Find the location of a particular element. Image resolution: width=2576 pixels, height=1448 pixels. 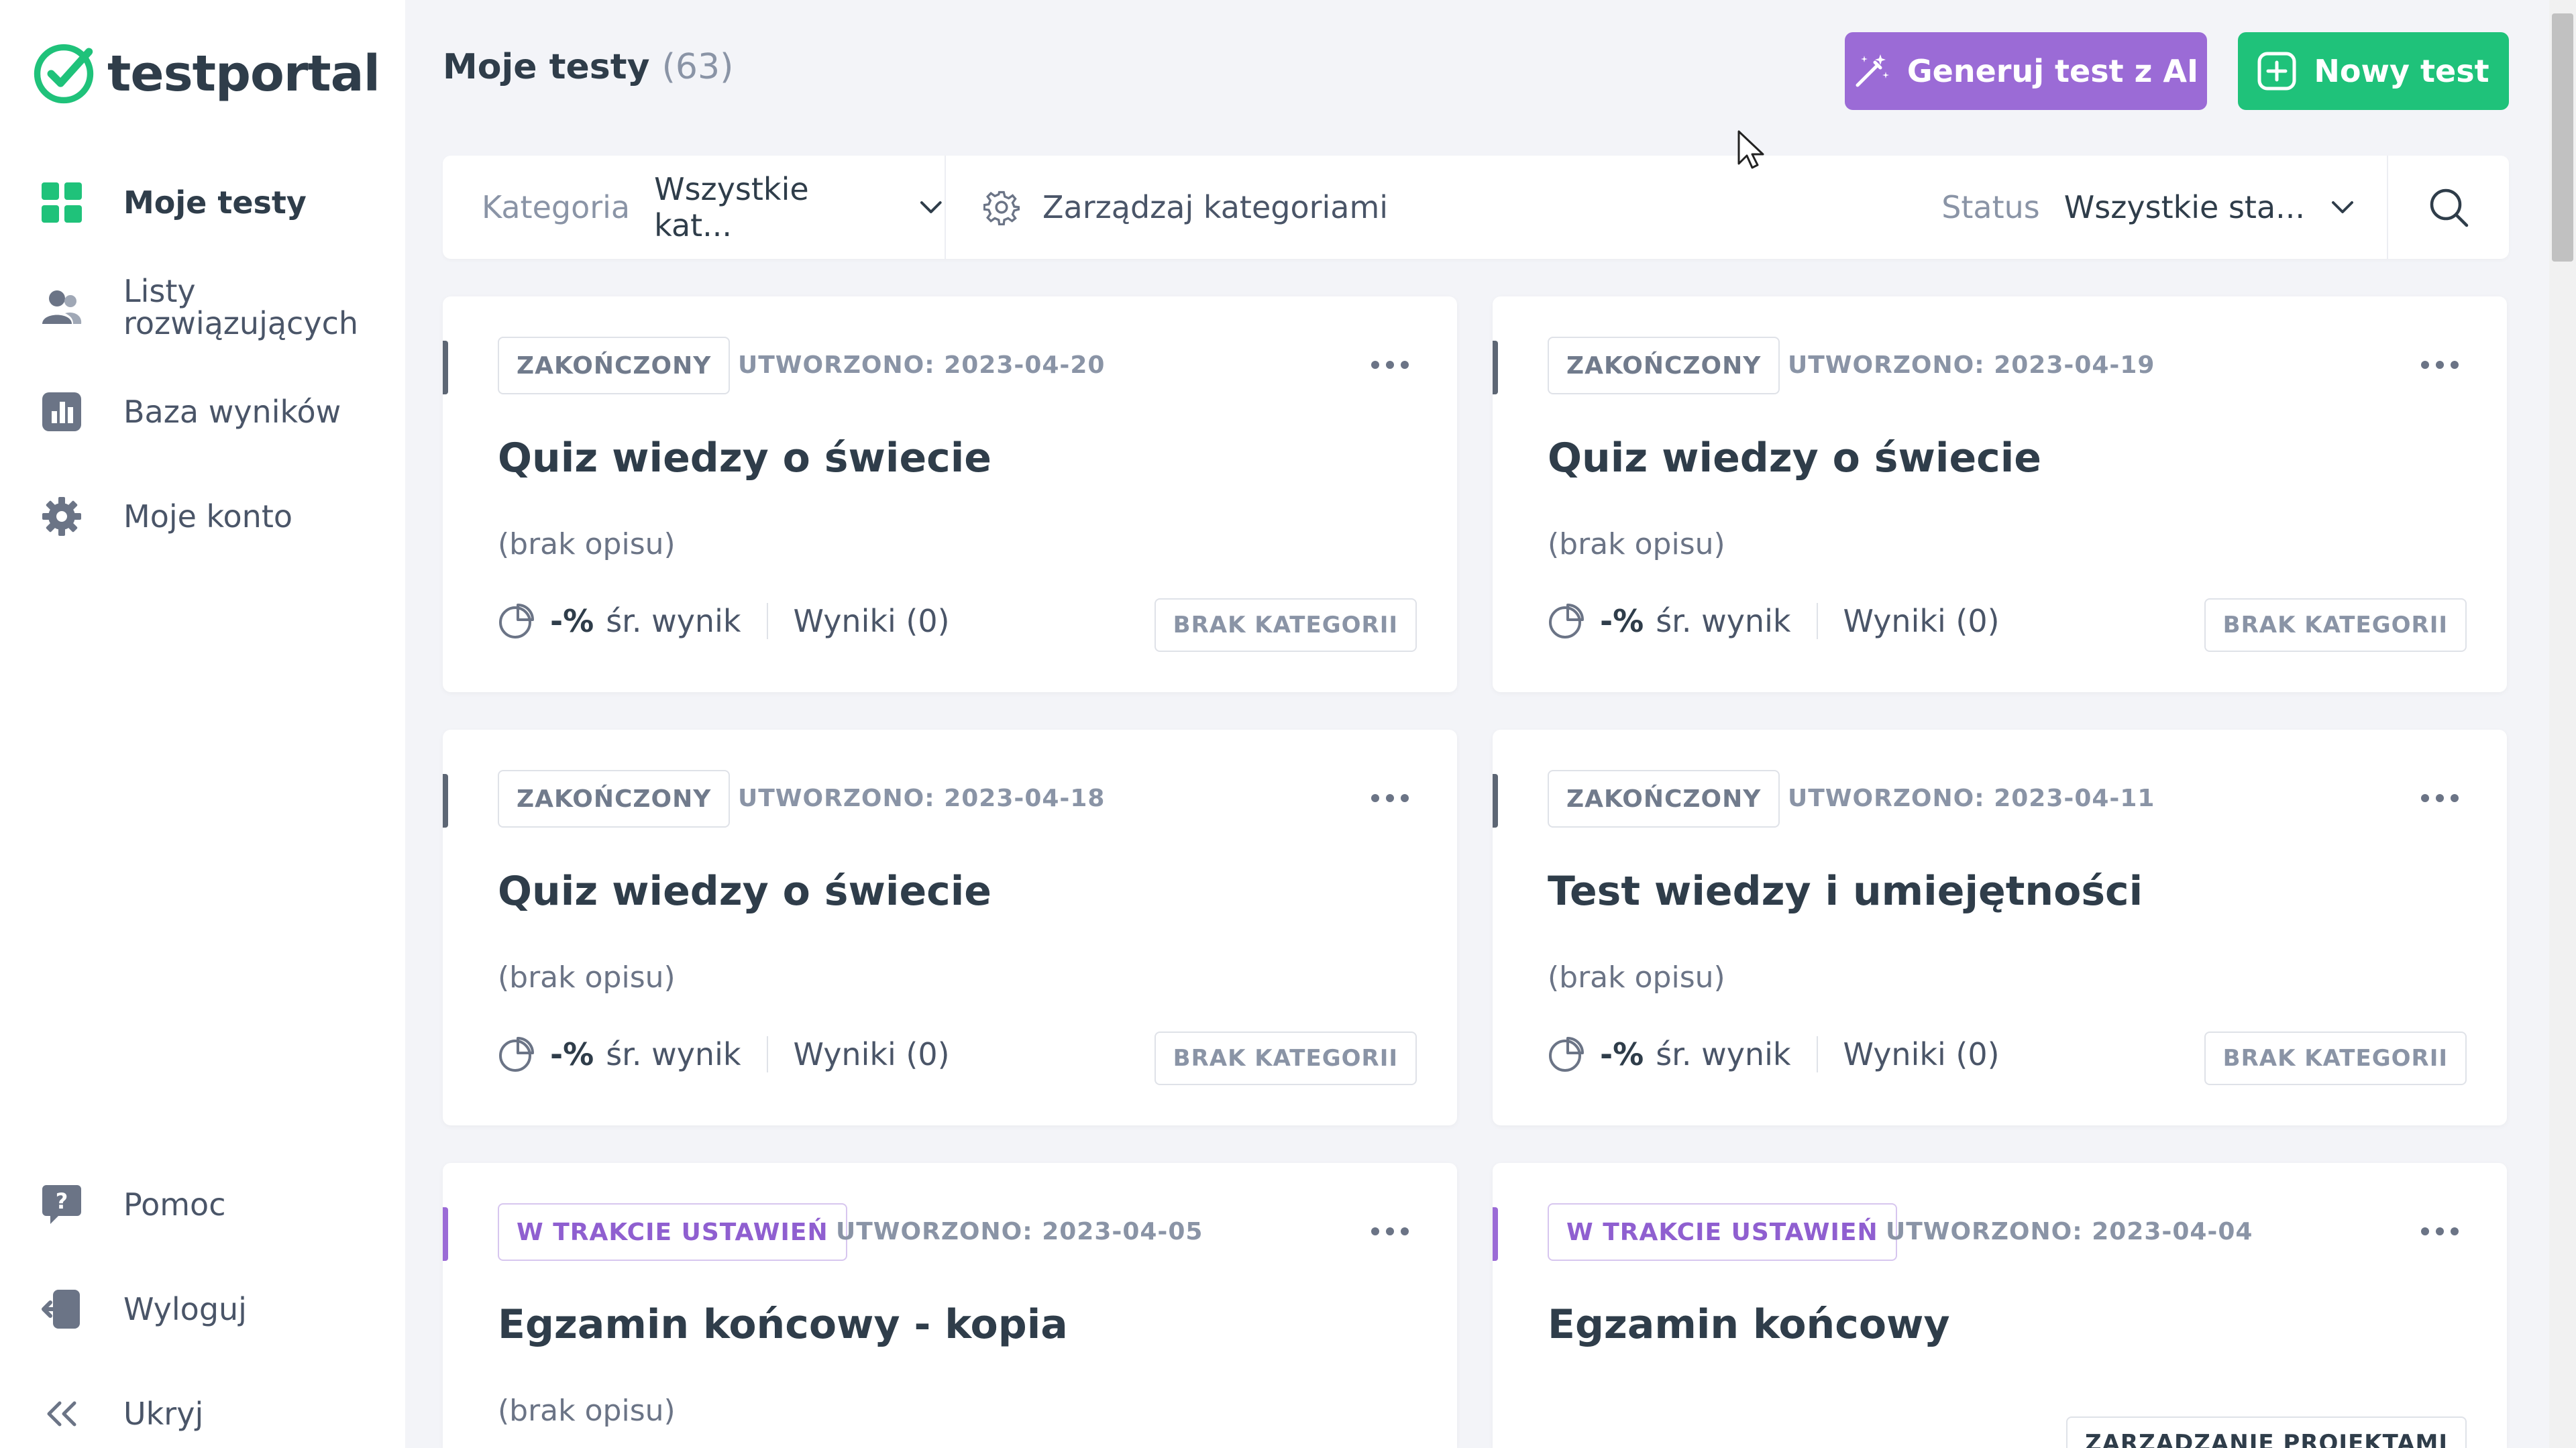

test-count: (63) is located at coordinates (697, 67).